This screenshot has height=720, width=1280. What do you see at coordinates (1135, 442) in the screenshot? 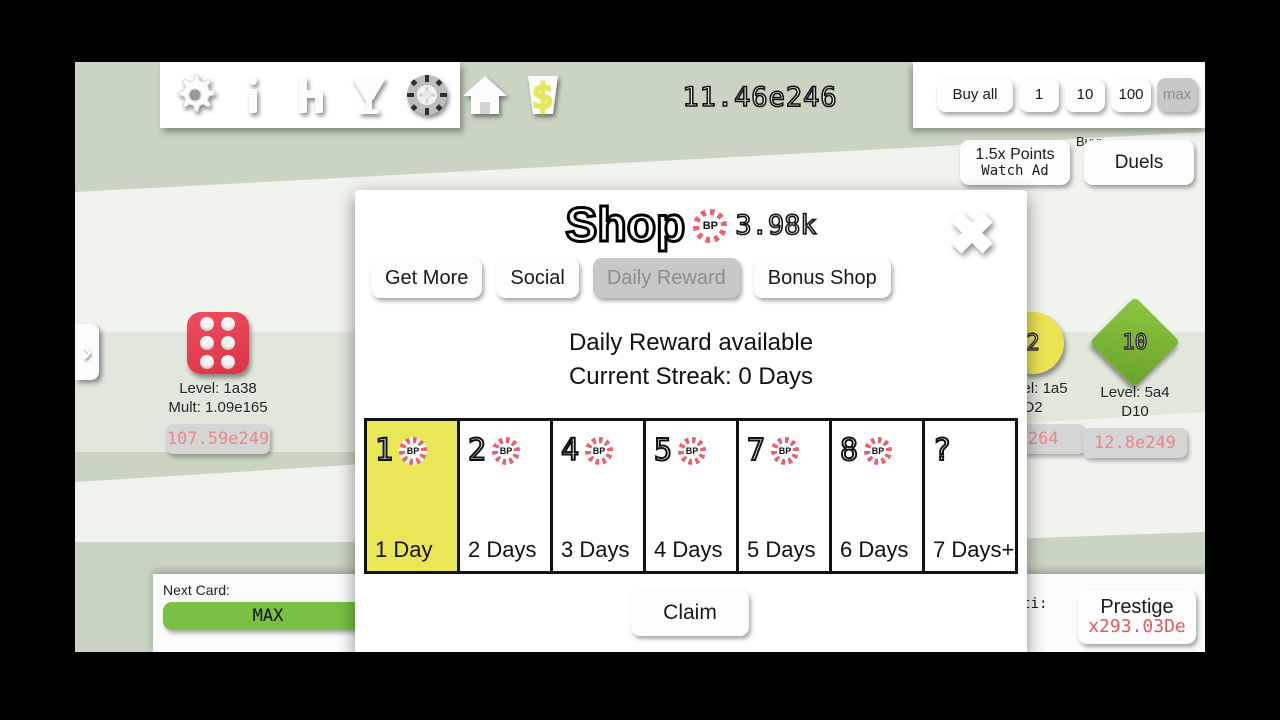
I see `dice-price-button-d10: 12.8e249` at bounding box center [1135, 442].